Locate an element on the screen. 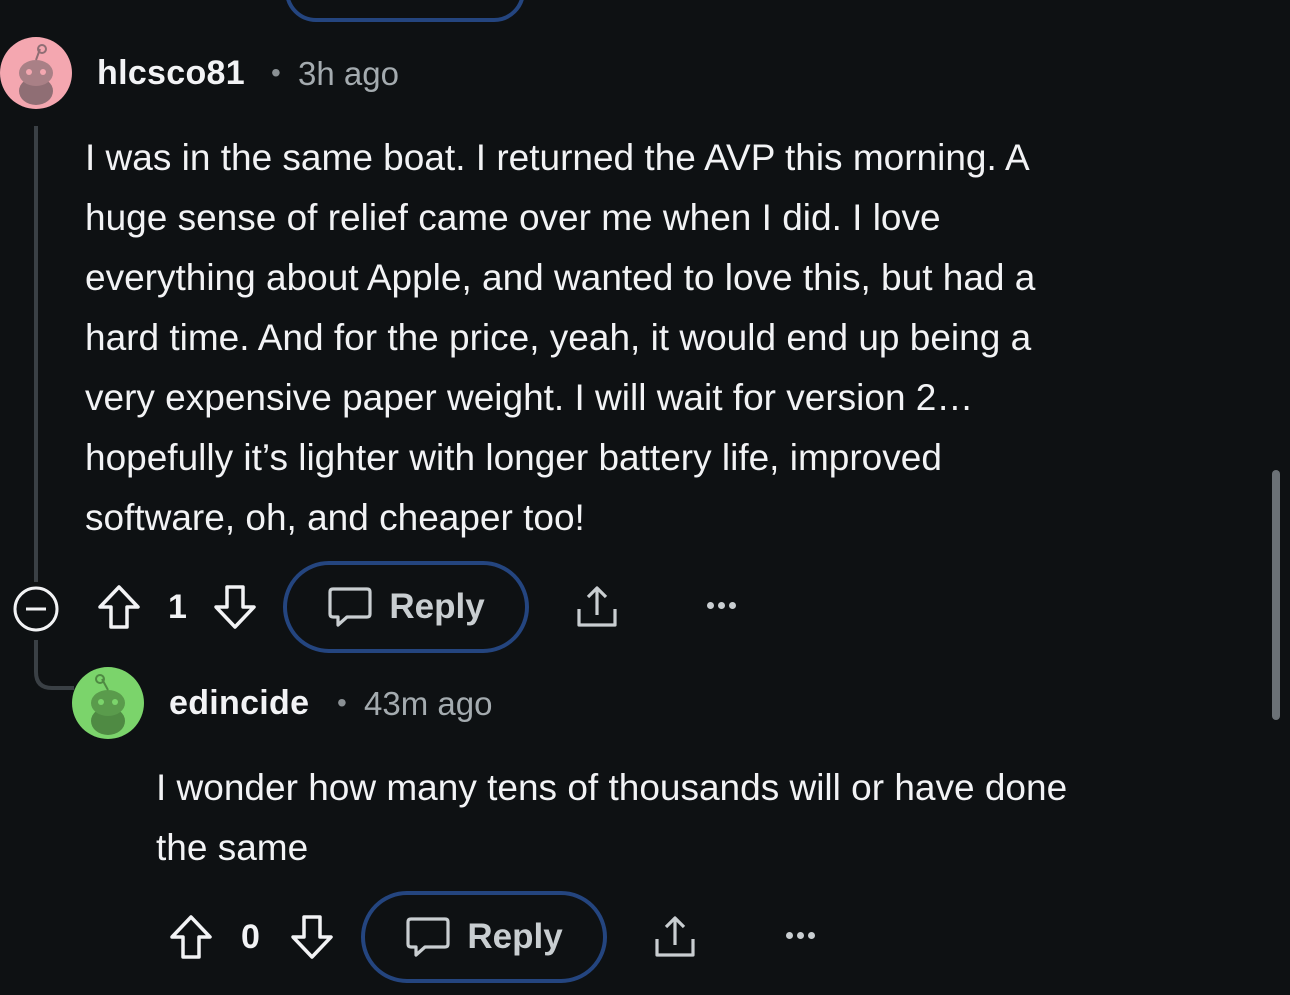 This screenshot has height=995, width=1290. comment-line: software, oh, and cheaper too! is located at coordinates (335, 517).